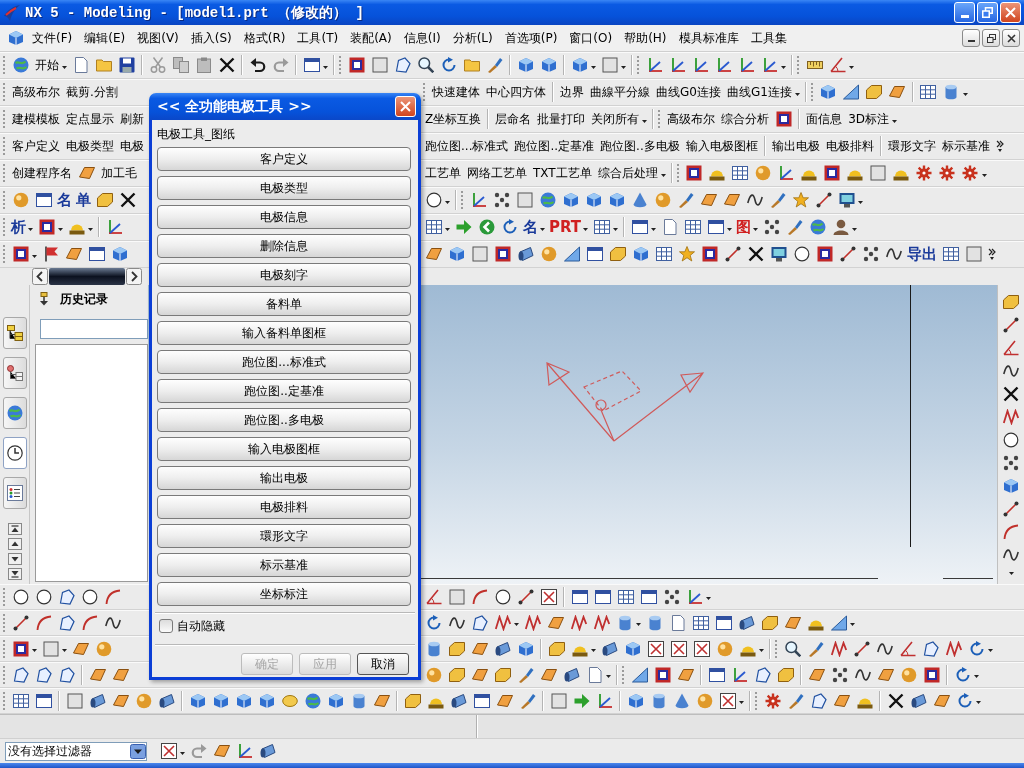 The height and width of the screenshot is (768, 1024). What do you see at coordinates (768, 38) in the screenshot?
I see `menu-item: 工具集` at bounding box center [768, 38].